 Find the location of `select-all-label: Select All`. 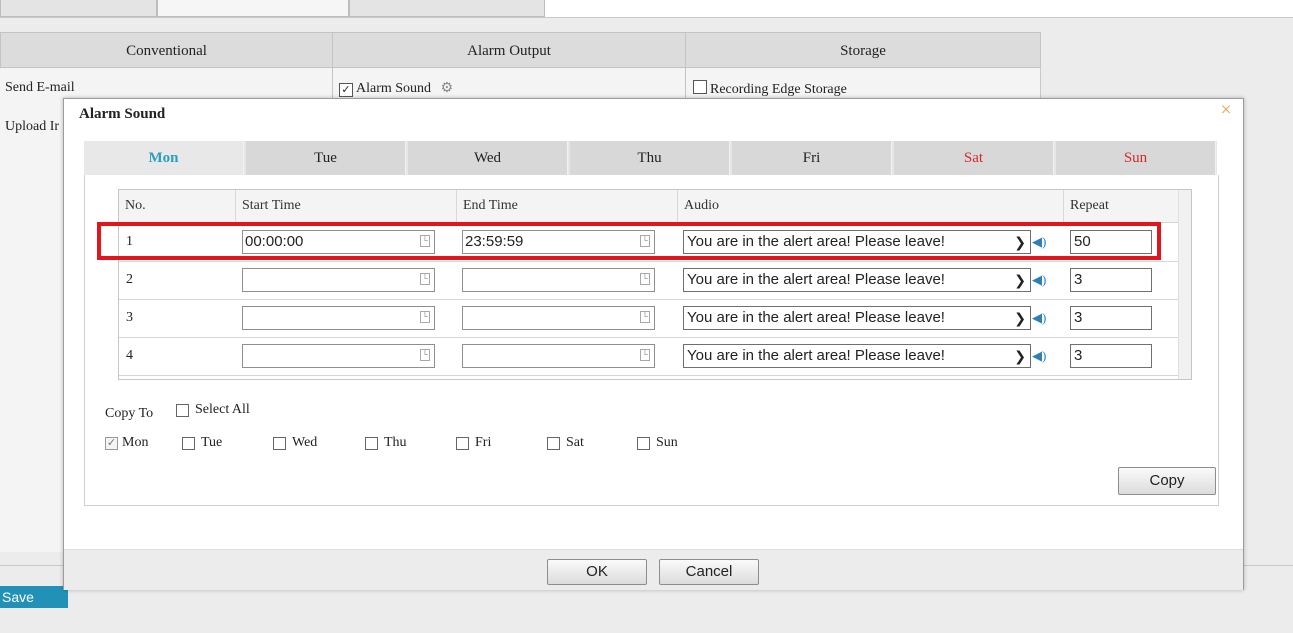

select-all-label: Select All is located at coordinates (222, 409).